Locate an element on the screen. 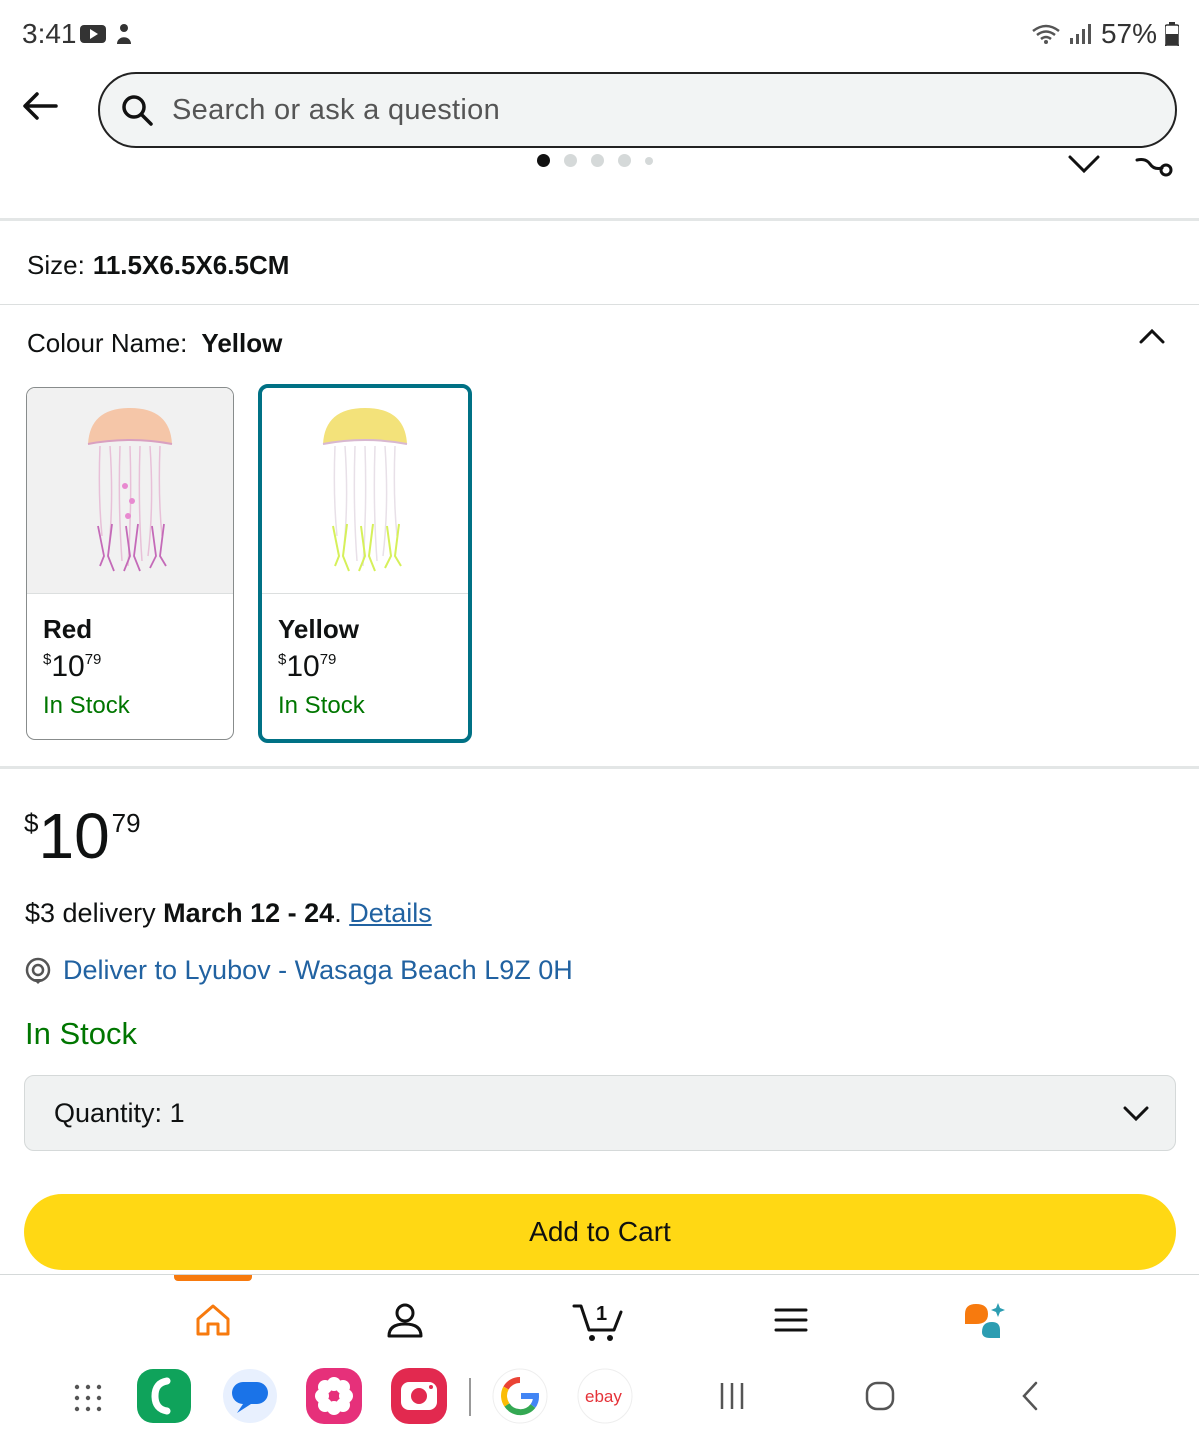  cart-icon: 1 is located at coordinates (597, 1322).